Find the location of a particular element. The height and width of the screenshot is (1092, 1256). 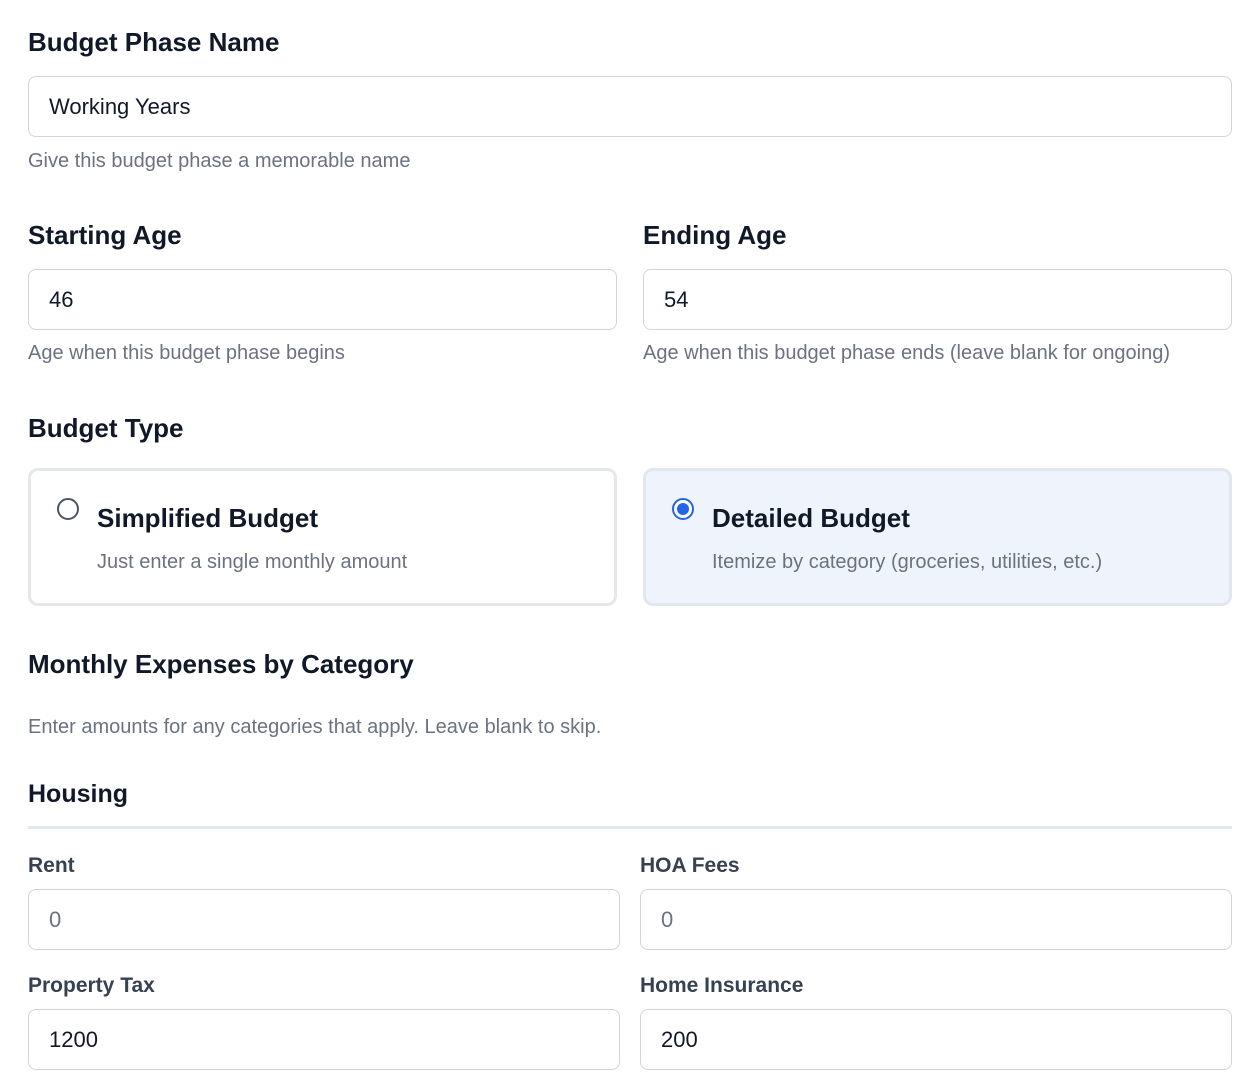

detailed-budget-radio is located at coordinates (683, 509).